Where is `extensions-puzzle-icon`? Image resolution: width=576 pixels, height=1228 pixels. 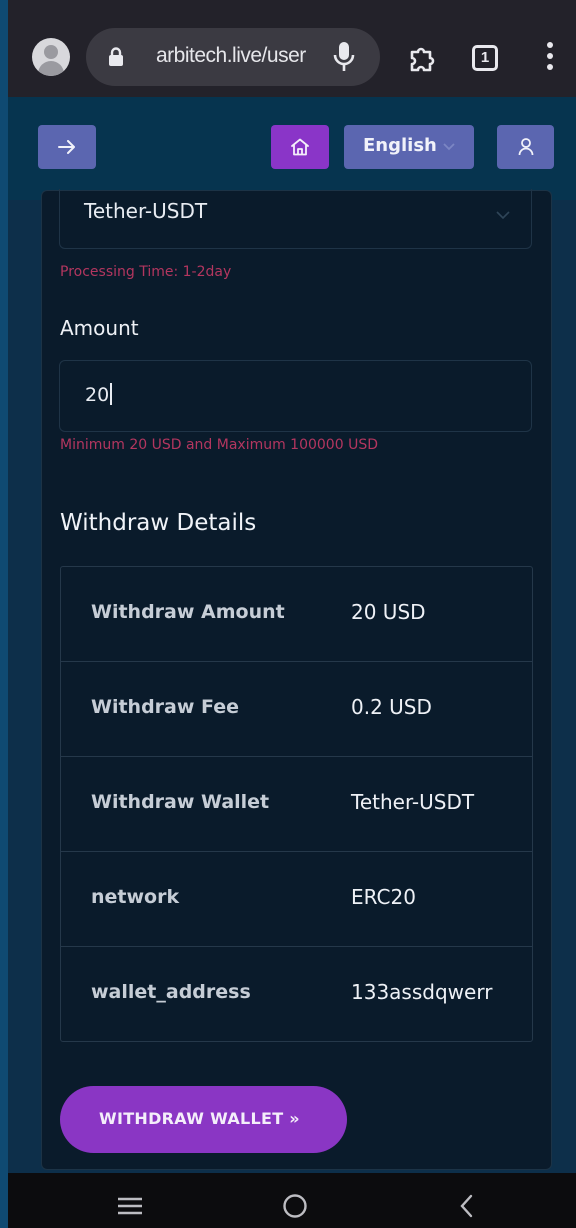
extensions-puzzle-icon is located at coordinates (422, 58).